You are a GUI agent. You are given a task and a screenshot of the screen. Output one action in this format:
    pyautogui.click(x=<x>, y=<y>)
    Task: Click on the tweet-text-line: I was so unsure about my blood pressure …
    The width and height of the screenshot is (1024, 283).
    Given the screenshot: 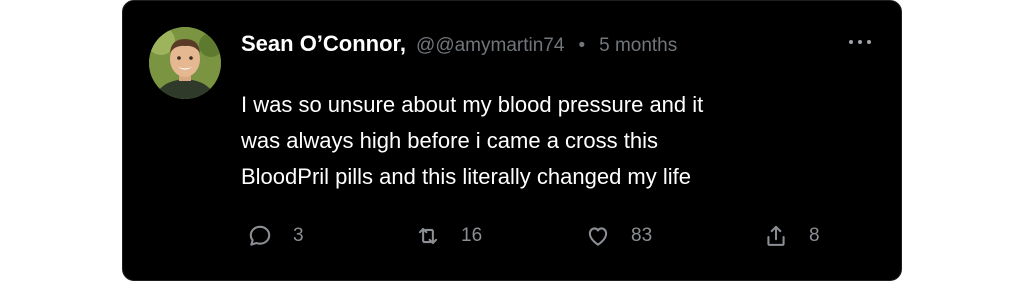 What is the action you would take?
    pyautogui.click(x=472, y=104)
    